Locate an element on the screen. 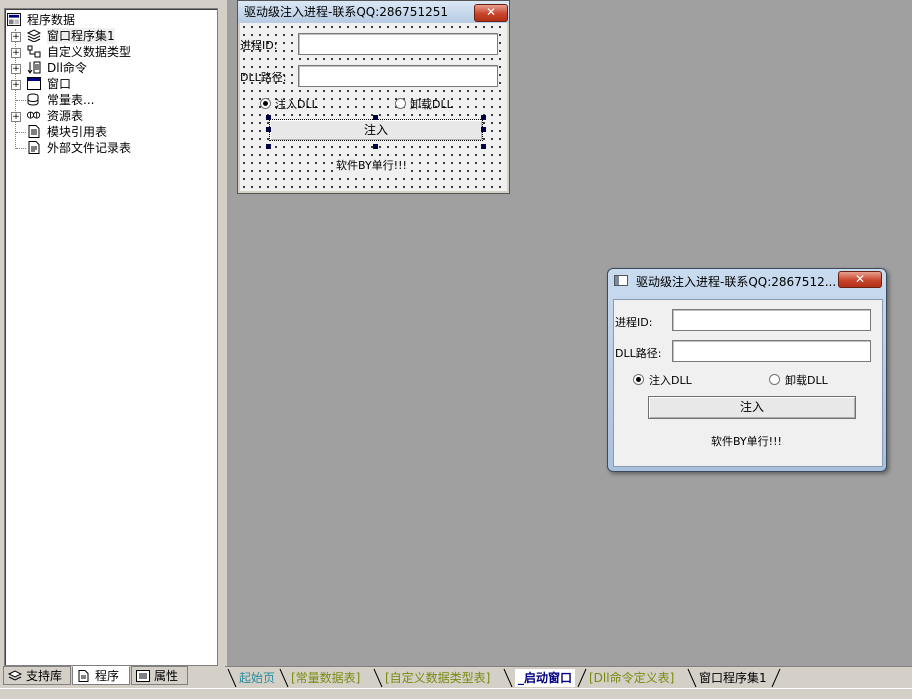 The image size is (912, 699). status-bar is located at coordinates (456, 693).